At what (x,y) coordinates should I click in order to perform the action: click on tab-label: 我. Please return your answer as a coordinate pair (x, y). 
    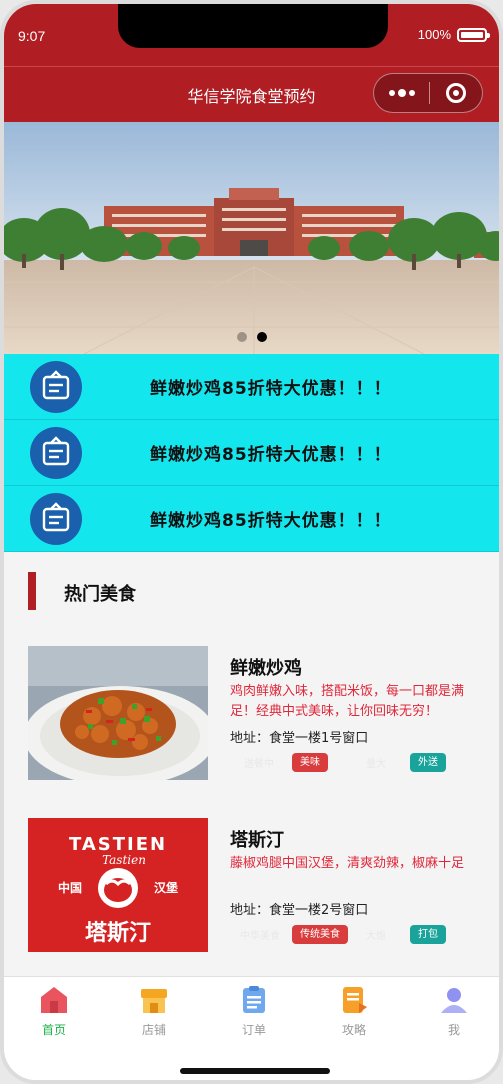
    Looking at the image, I should click on (453, 1030).